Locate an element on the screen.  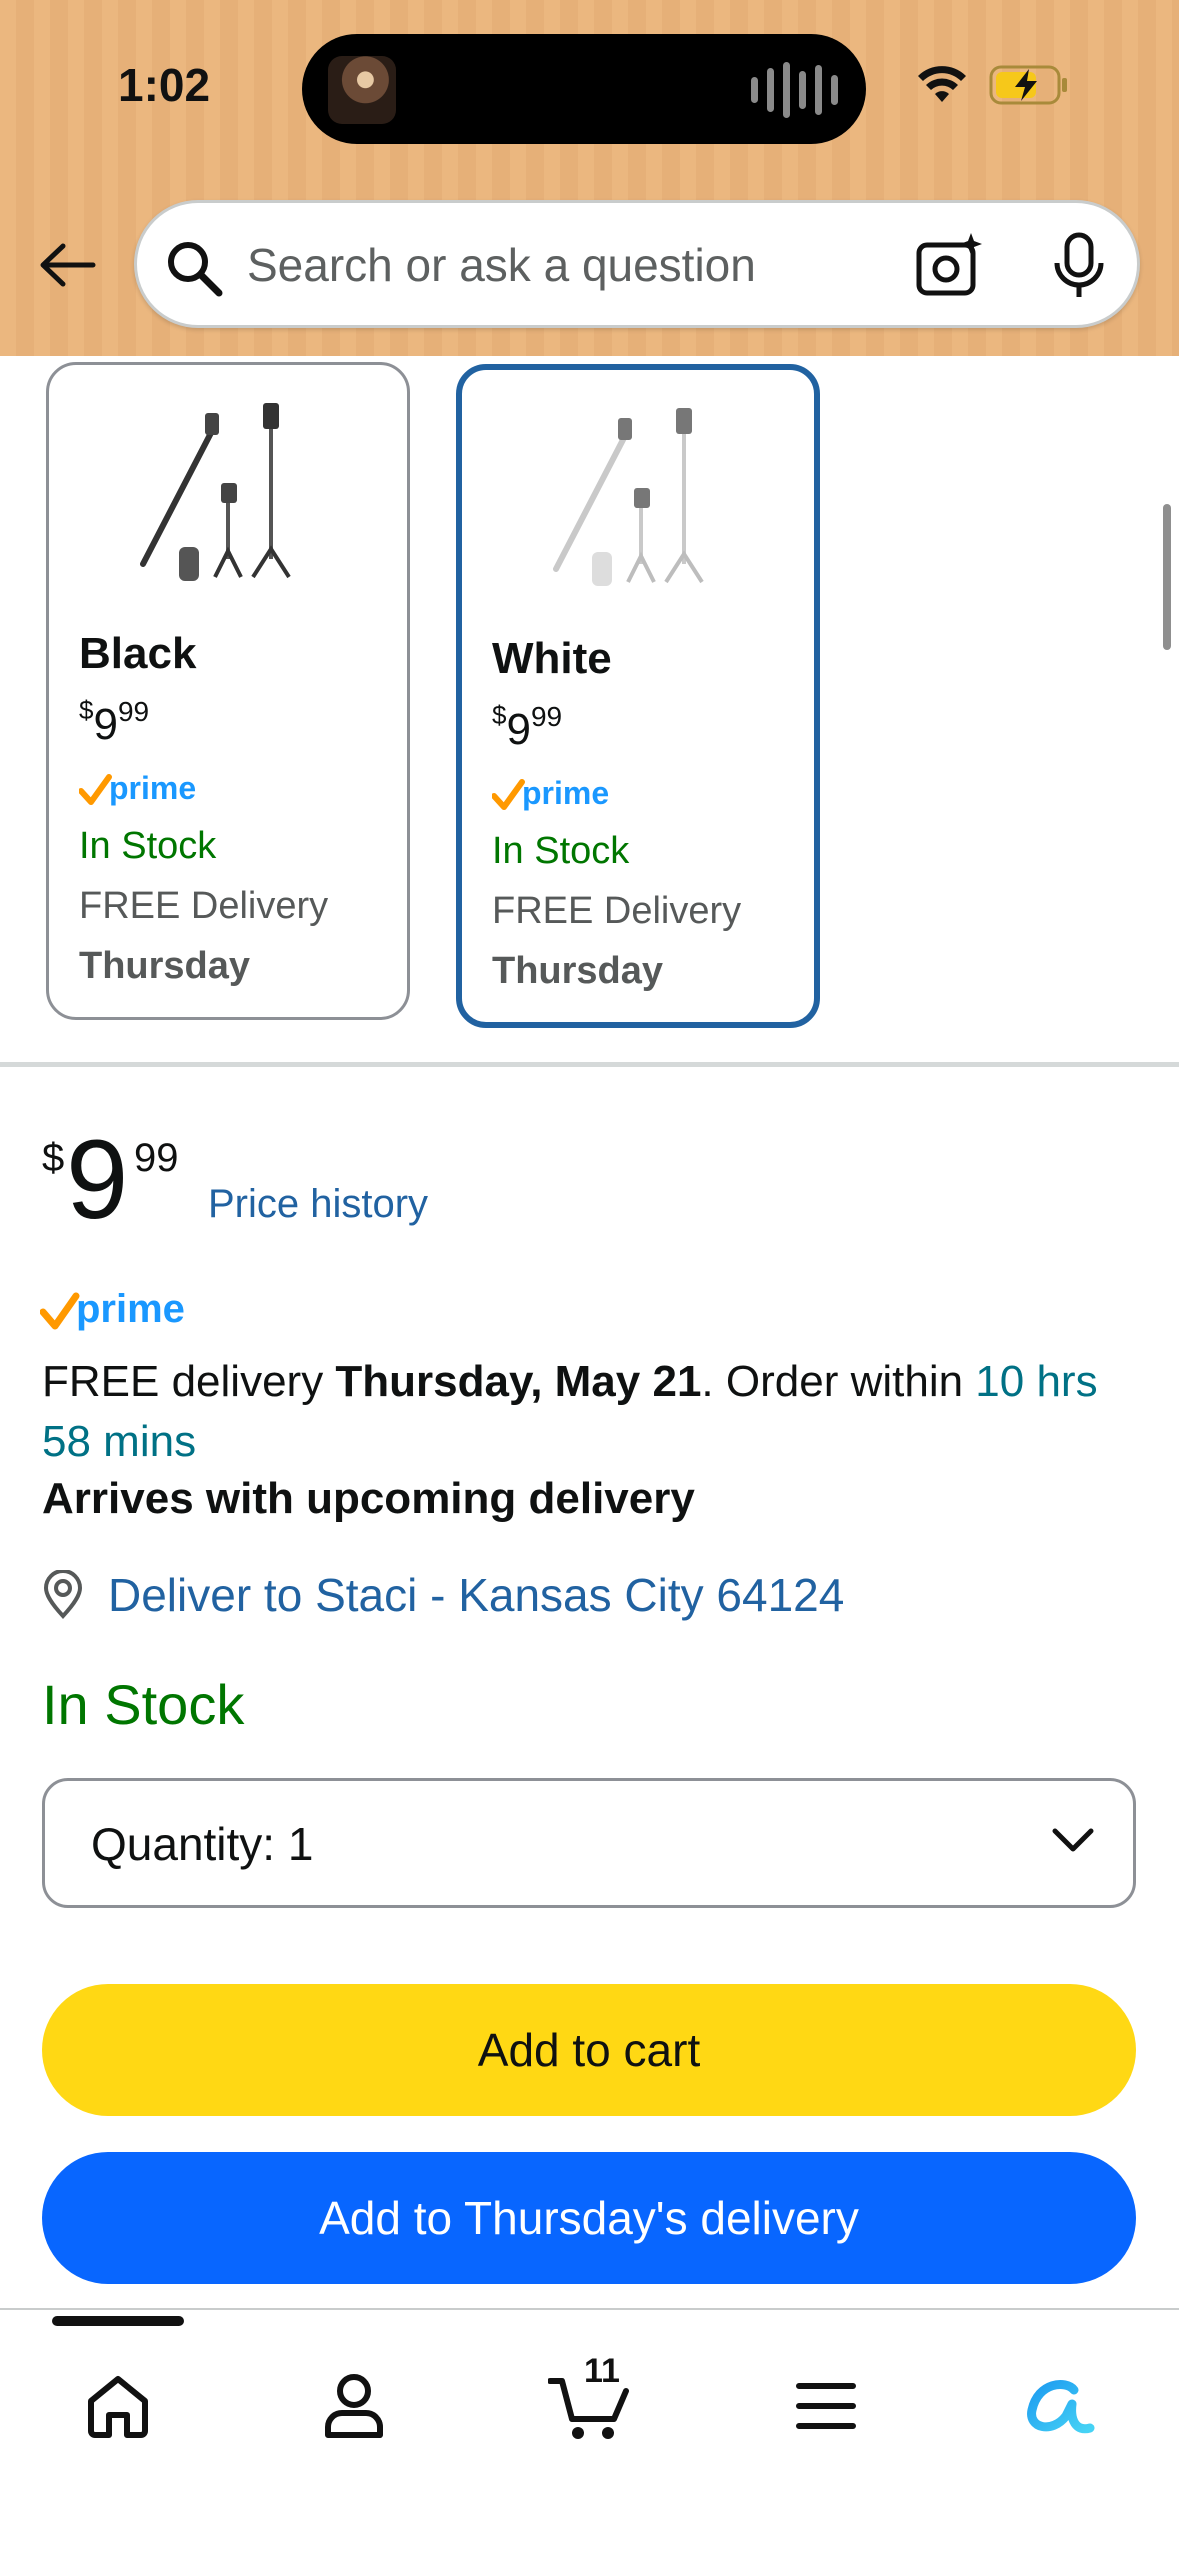
scroll-indicator is located at coordinates (1167, 577).